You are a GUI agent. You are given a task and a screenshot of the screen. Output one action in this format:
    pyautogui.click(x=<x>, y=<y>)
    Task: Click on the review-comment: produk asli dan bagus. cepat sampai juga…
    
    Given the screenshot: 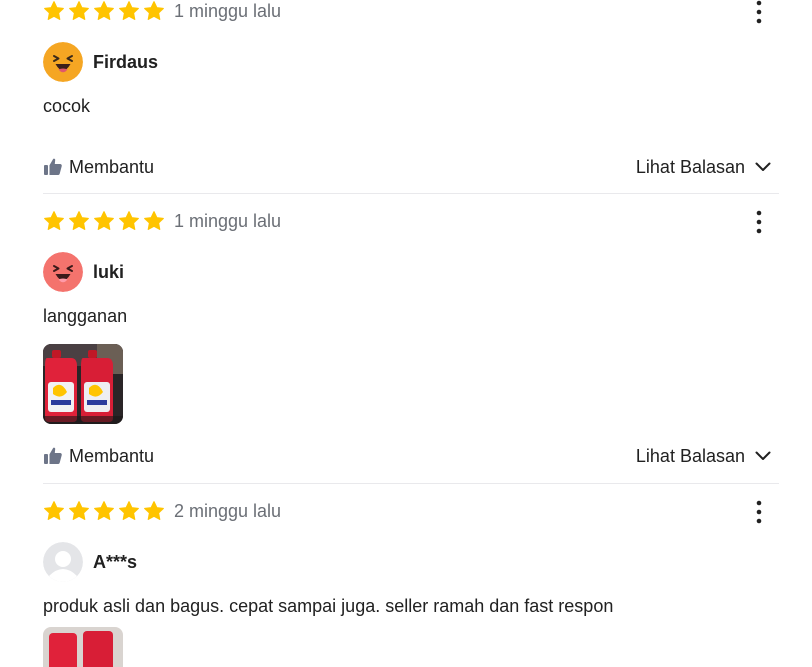 What is the action you would take?
    pyautogui.click(x=328, y=606)
    